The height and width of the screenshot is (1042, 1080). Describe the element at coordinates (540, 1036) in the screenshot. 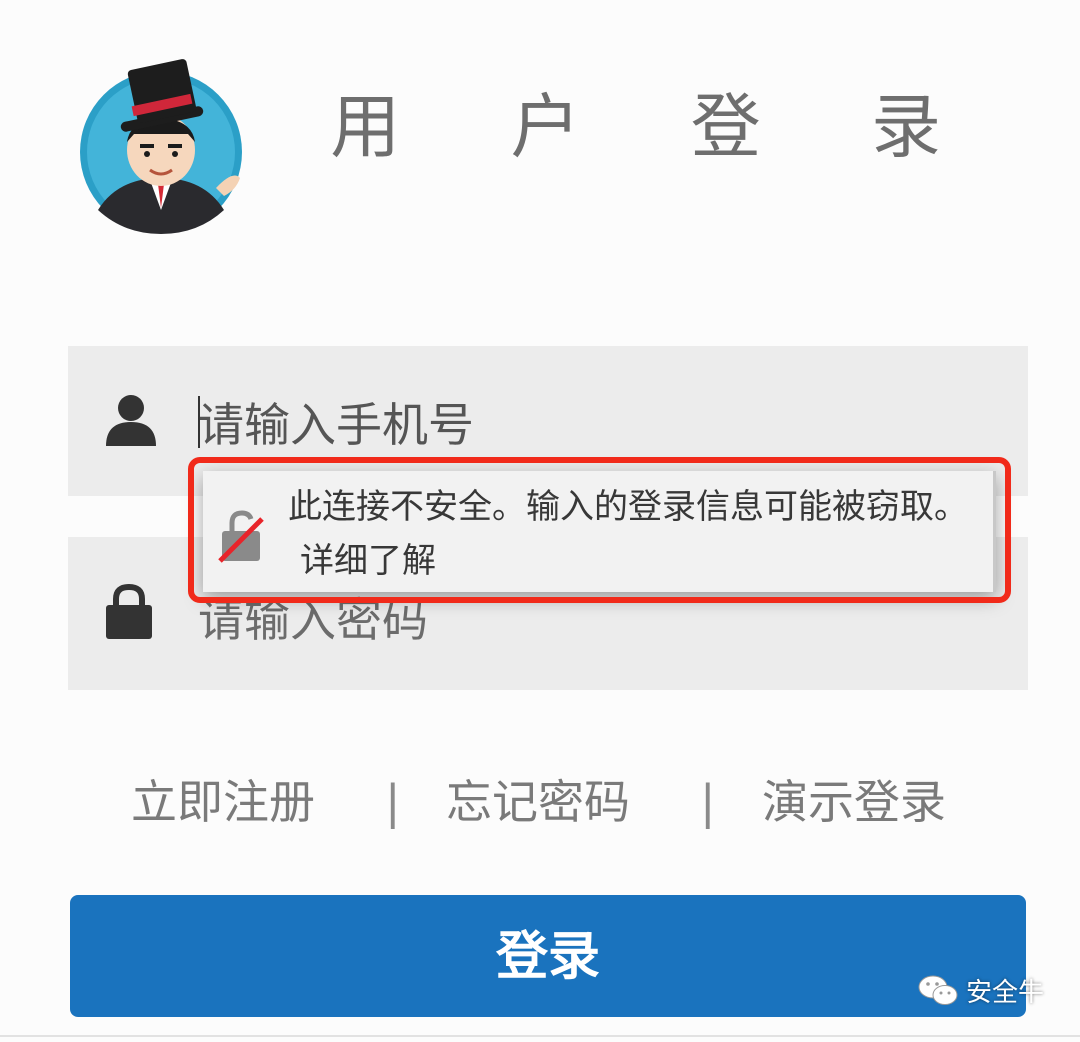

I see `divider` at that location.